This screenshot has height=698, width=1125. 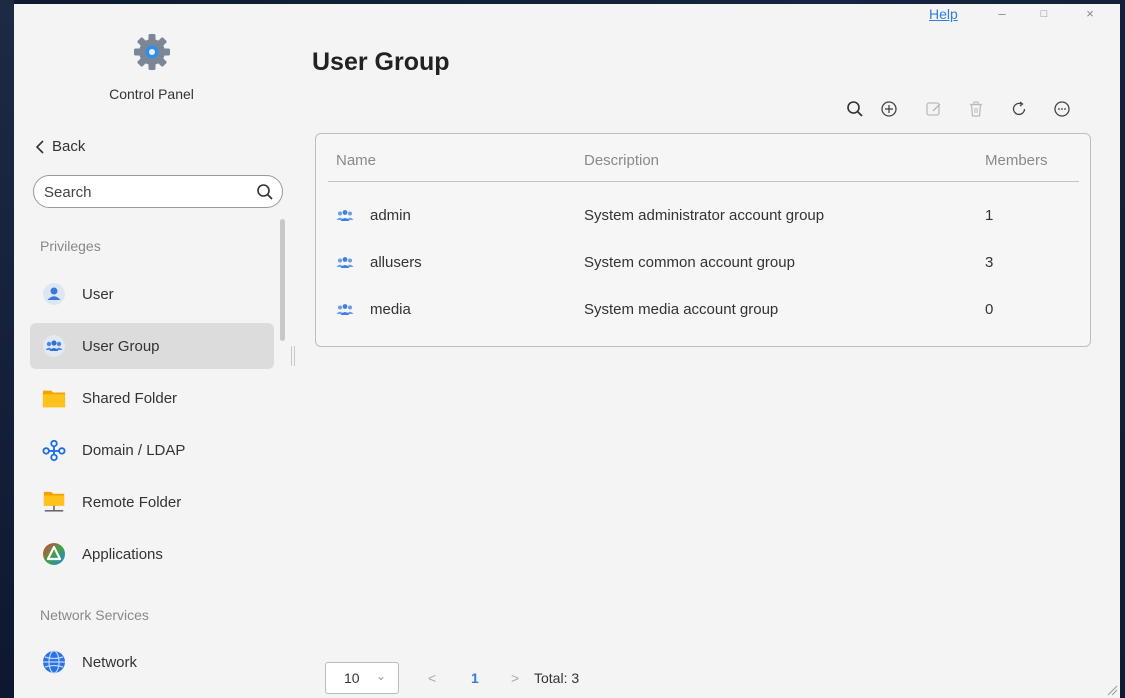 What do you see at coordinates (54, 294) in the screenshot?
I see `user-icon` at bounding box center [54, 294].